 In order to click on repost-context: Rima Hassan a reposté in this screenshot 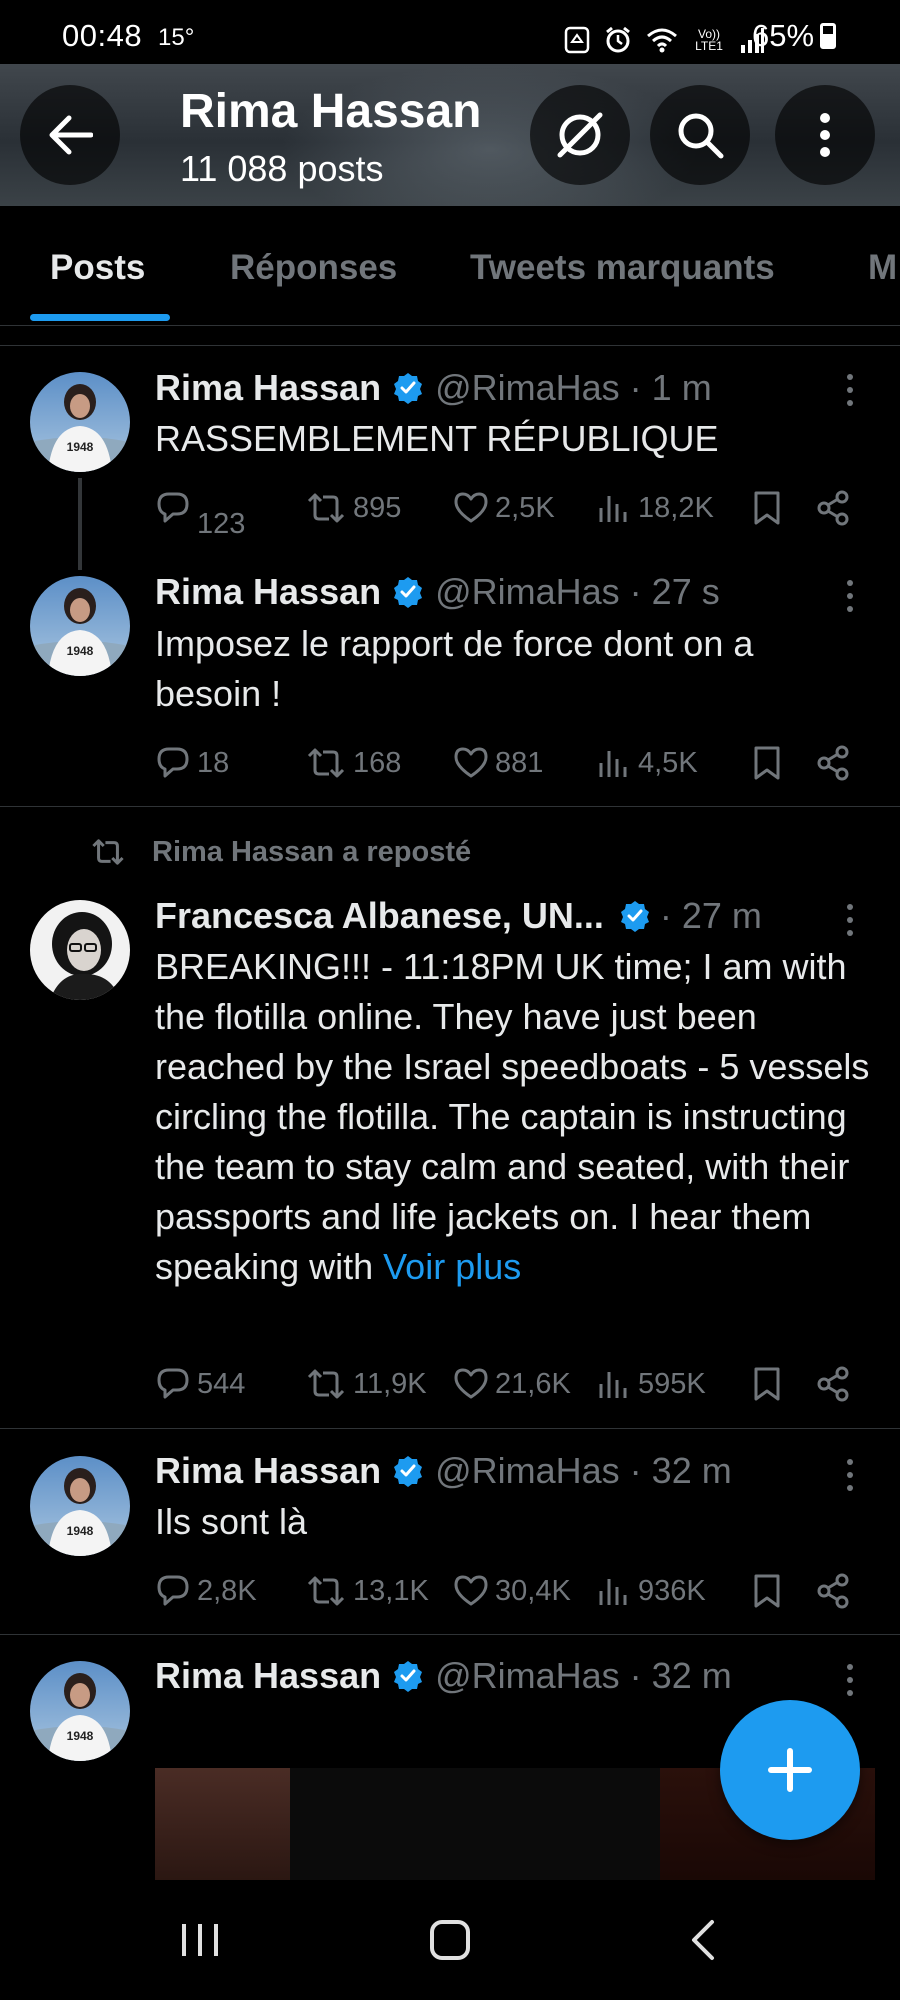, I will do `click(280, 852)`.